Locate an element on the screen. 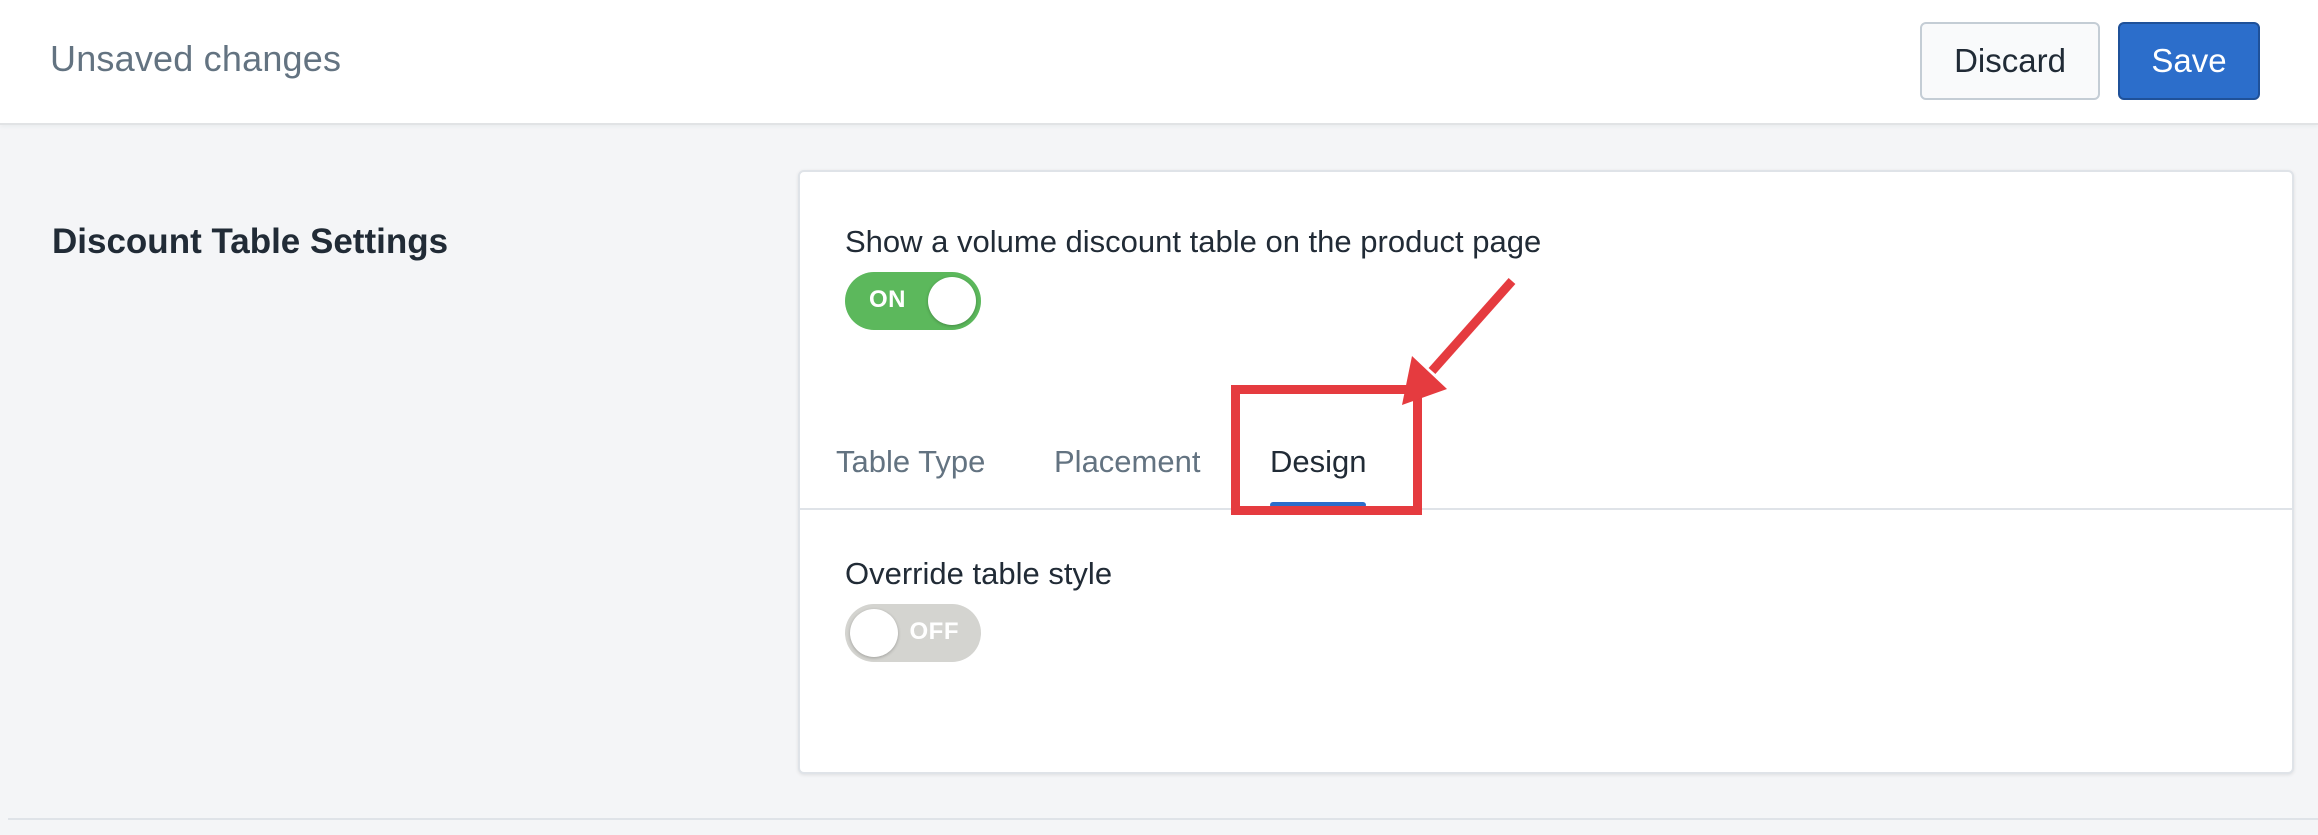 Image resolution: width=2318 pixels, height=835 pixels. contextual-save-bar: Unsaved changes Discard Save is located at coordinates (1159, 62).